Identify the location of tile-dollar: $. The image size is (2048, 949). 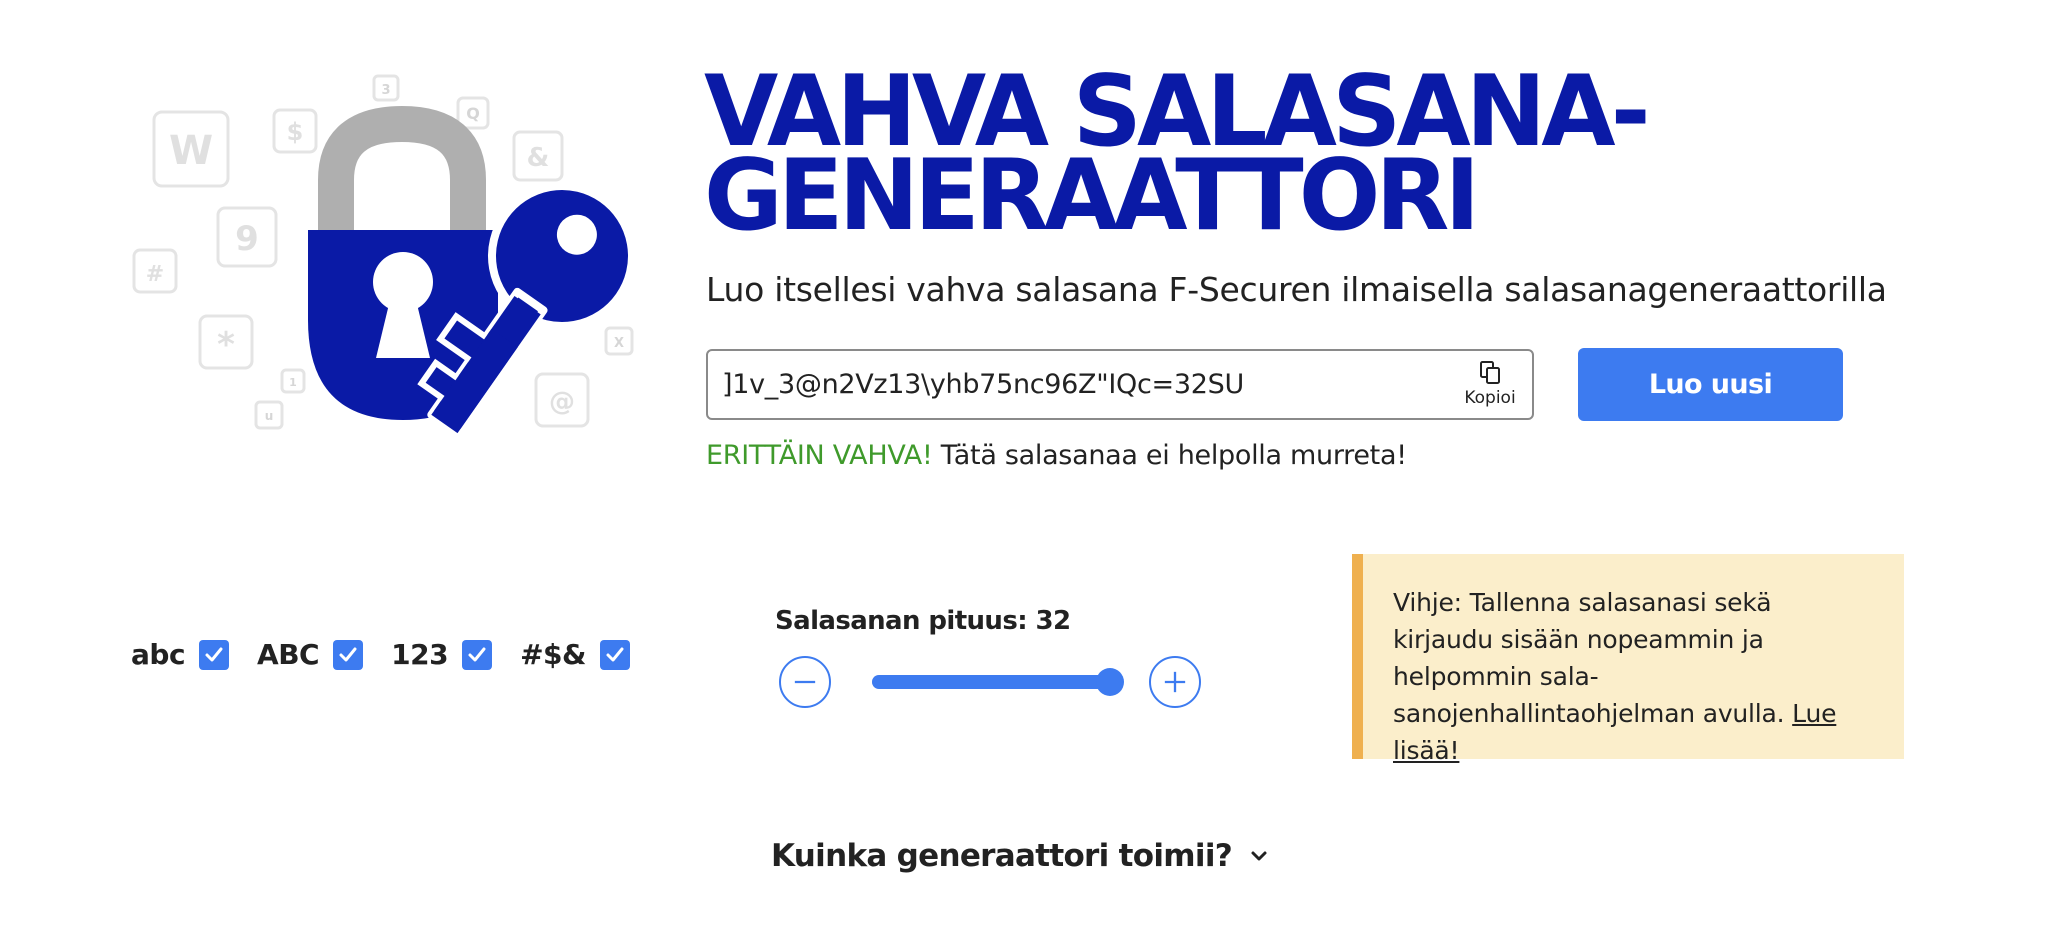
(295, 131).